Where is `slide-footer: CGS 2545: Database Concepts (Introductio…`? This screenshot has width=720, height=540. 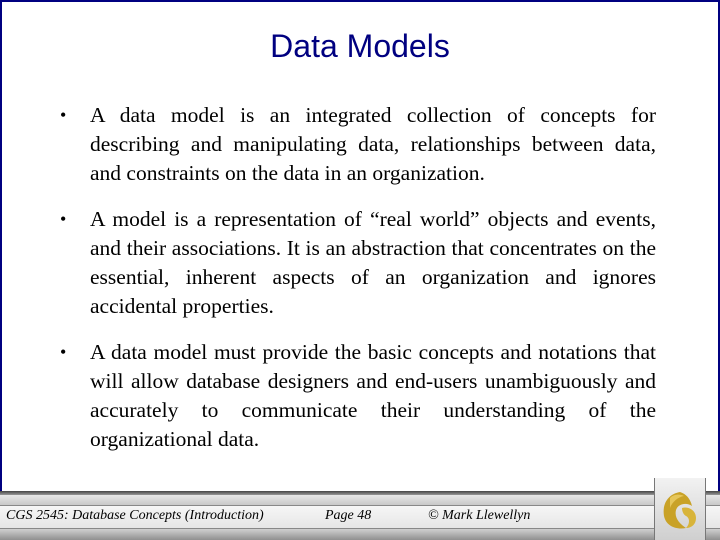 slide-footer: CGS 2545: Database Concepts (Introductio… is located at coordinates (360, 515).